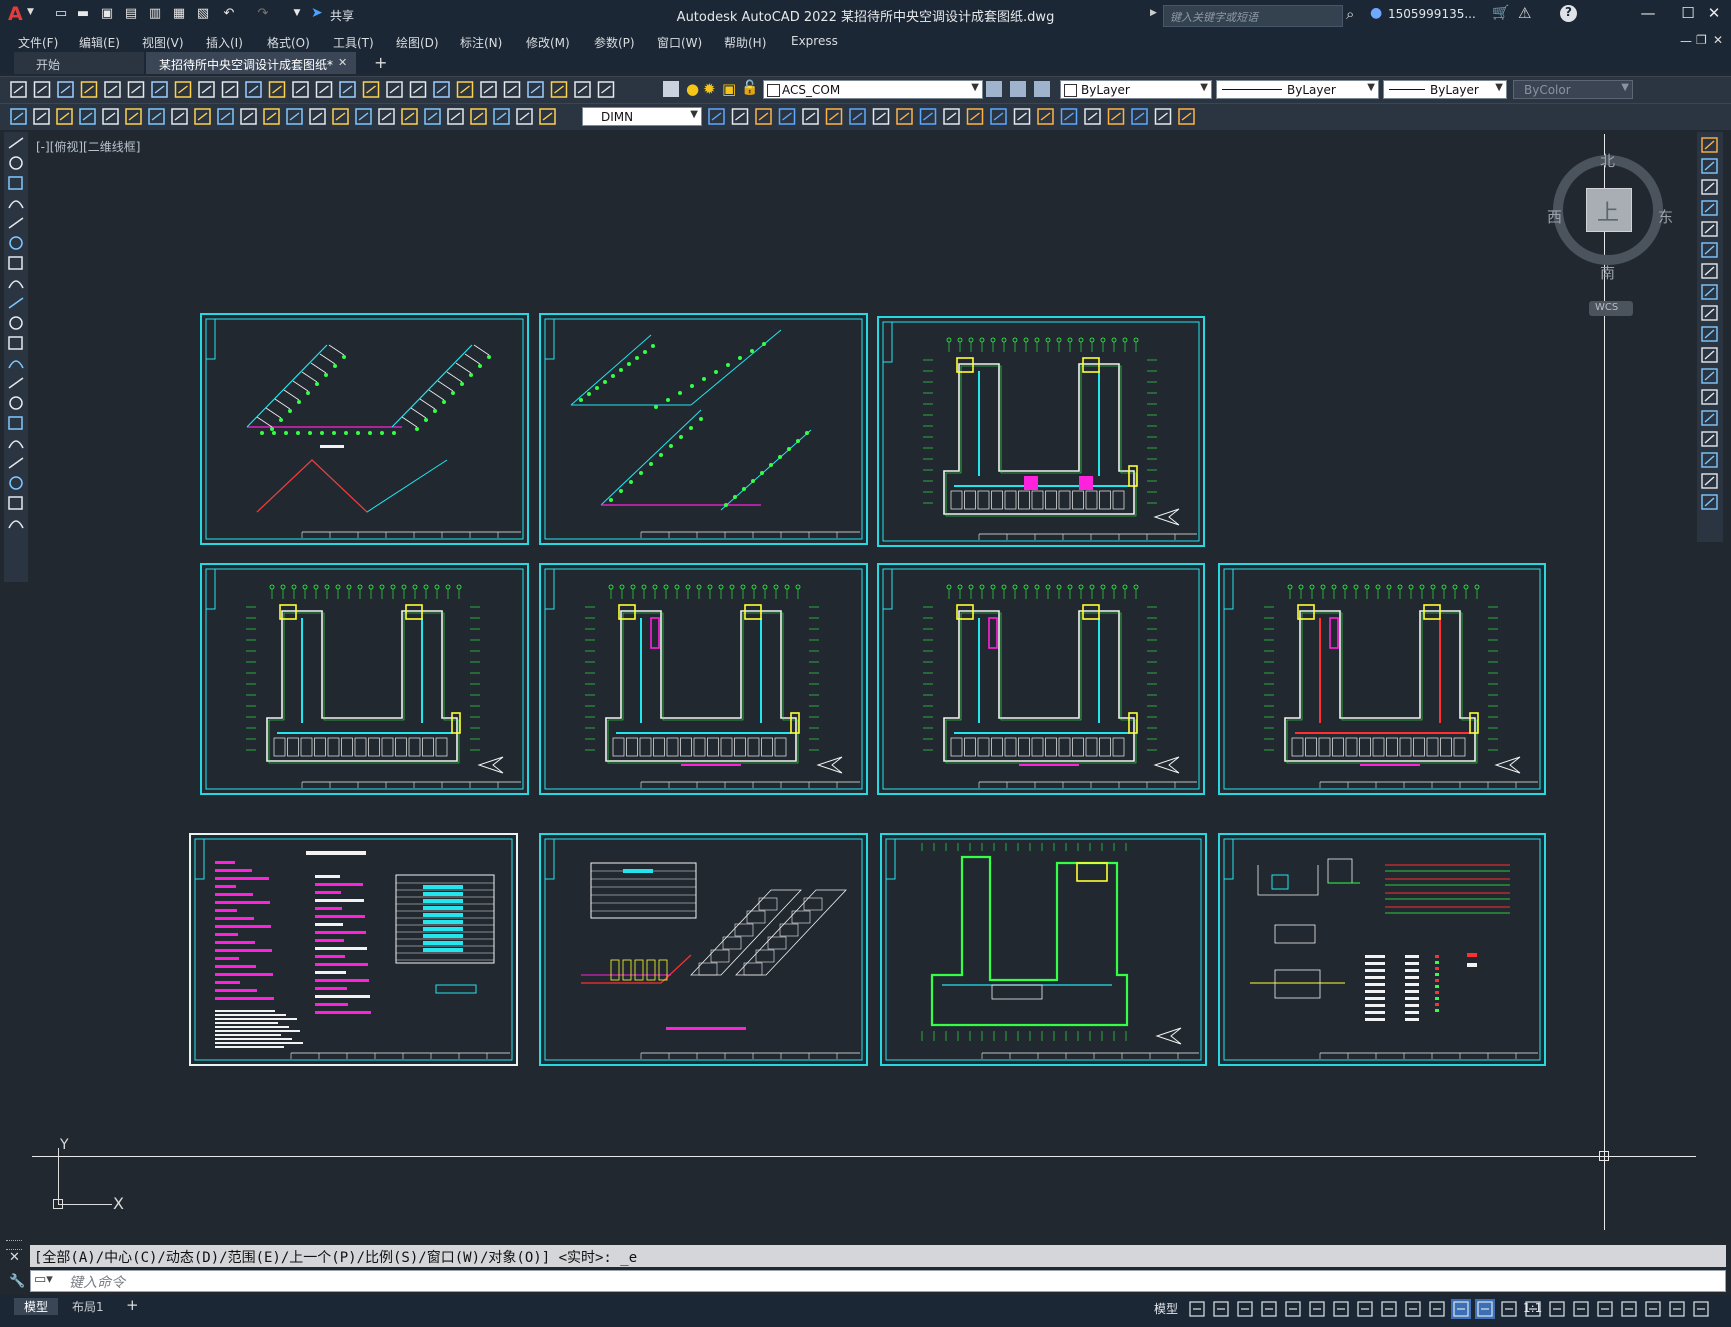 This screenshot has height=1327, width=1731. I want to click on object-snap-tracking-icon, so click(1317, 1309).